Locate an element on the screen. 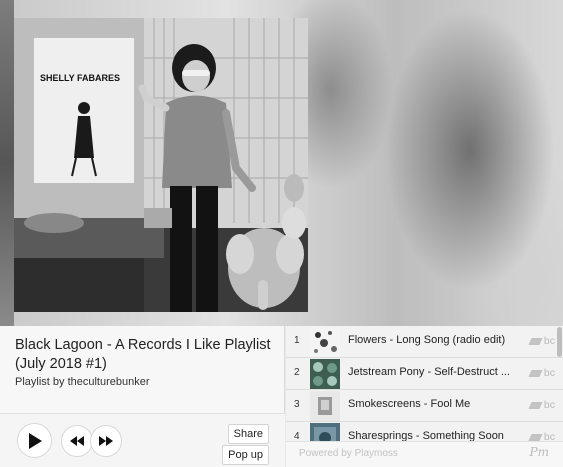  playlist-byline: Playlist by theculturebunker is located at coordinates (82, 382).